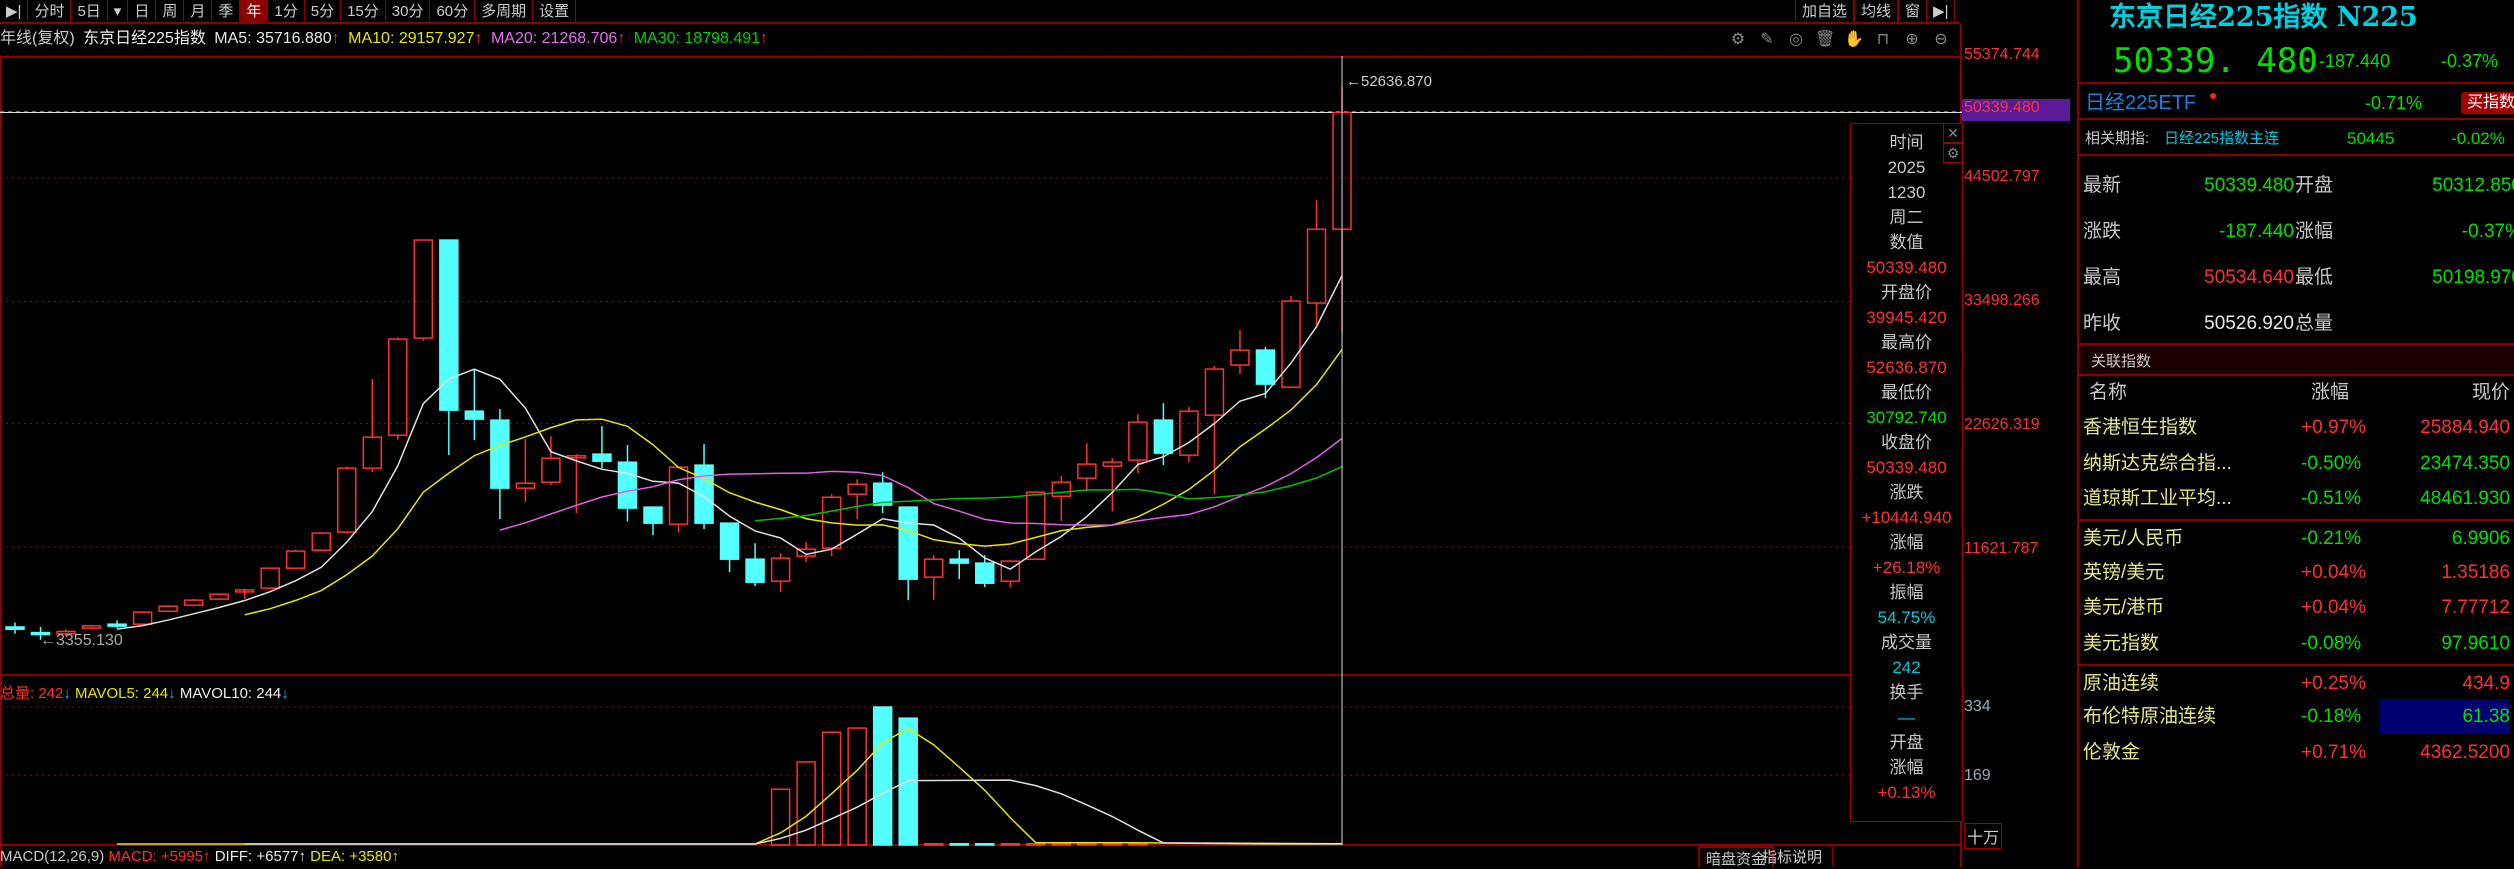  Describe the element at coordinates (2296, 463) in the screenshot. I see `related-row: 纳斯达克综合指... -0.50% 23474.350` at that location.